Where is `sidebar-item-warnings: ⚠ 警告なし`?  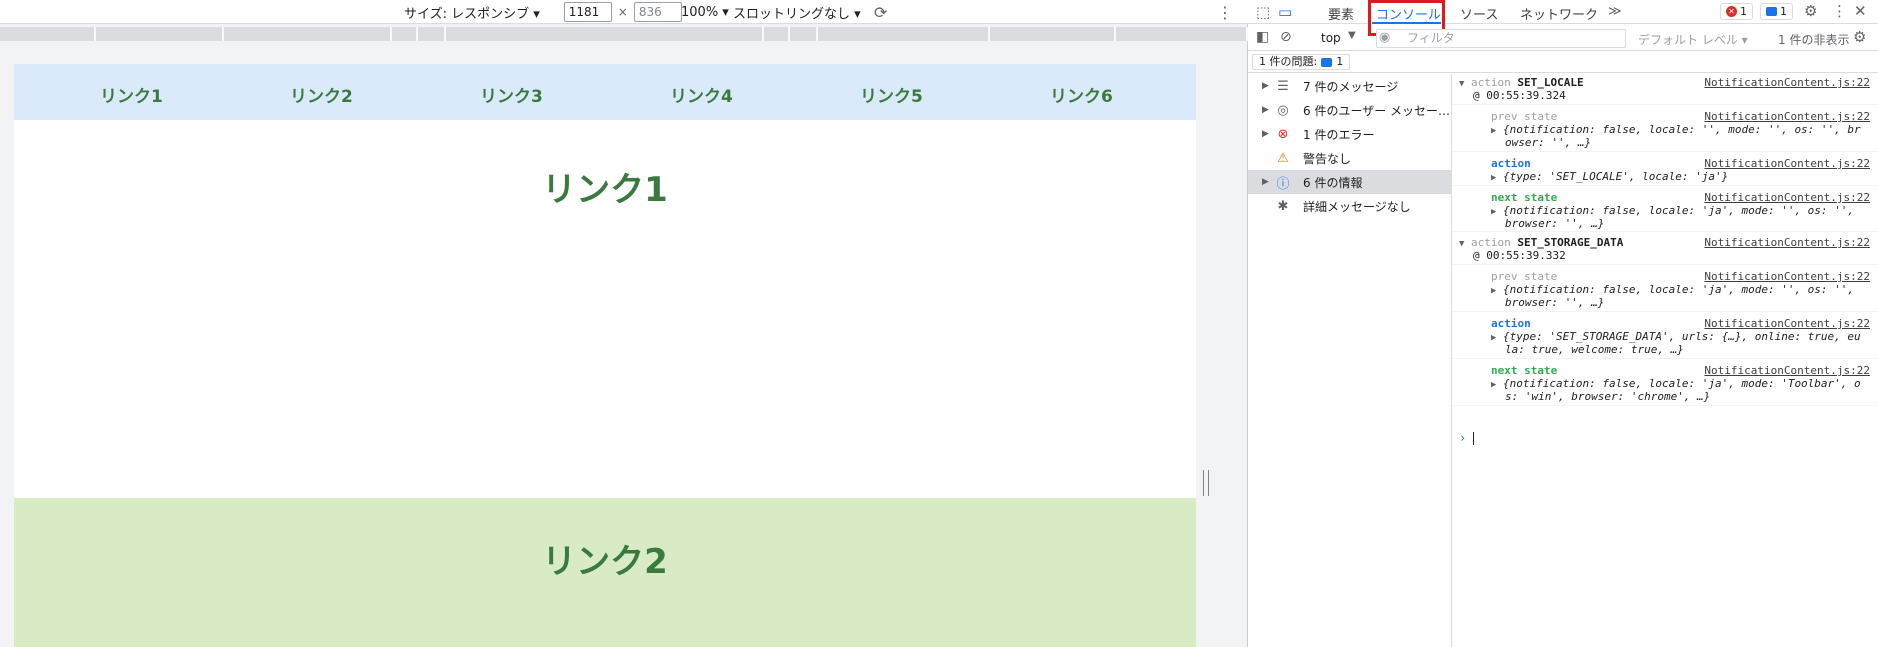 sidebar-item-warnings: ⚠ 警告なし is located at coordinates (1350, 158).